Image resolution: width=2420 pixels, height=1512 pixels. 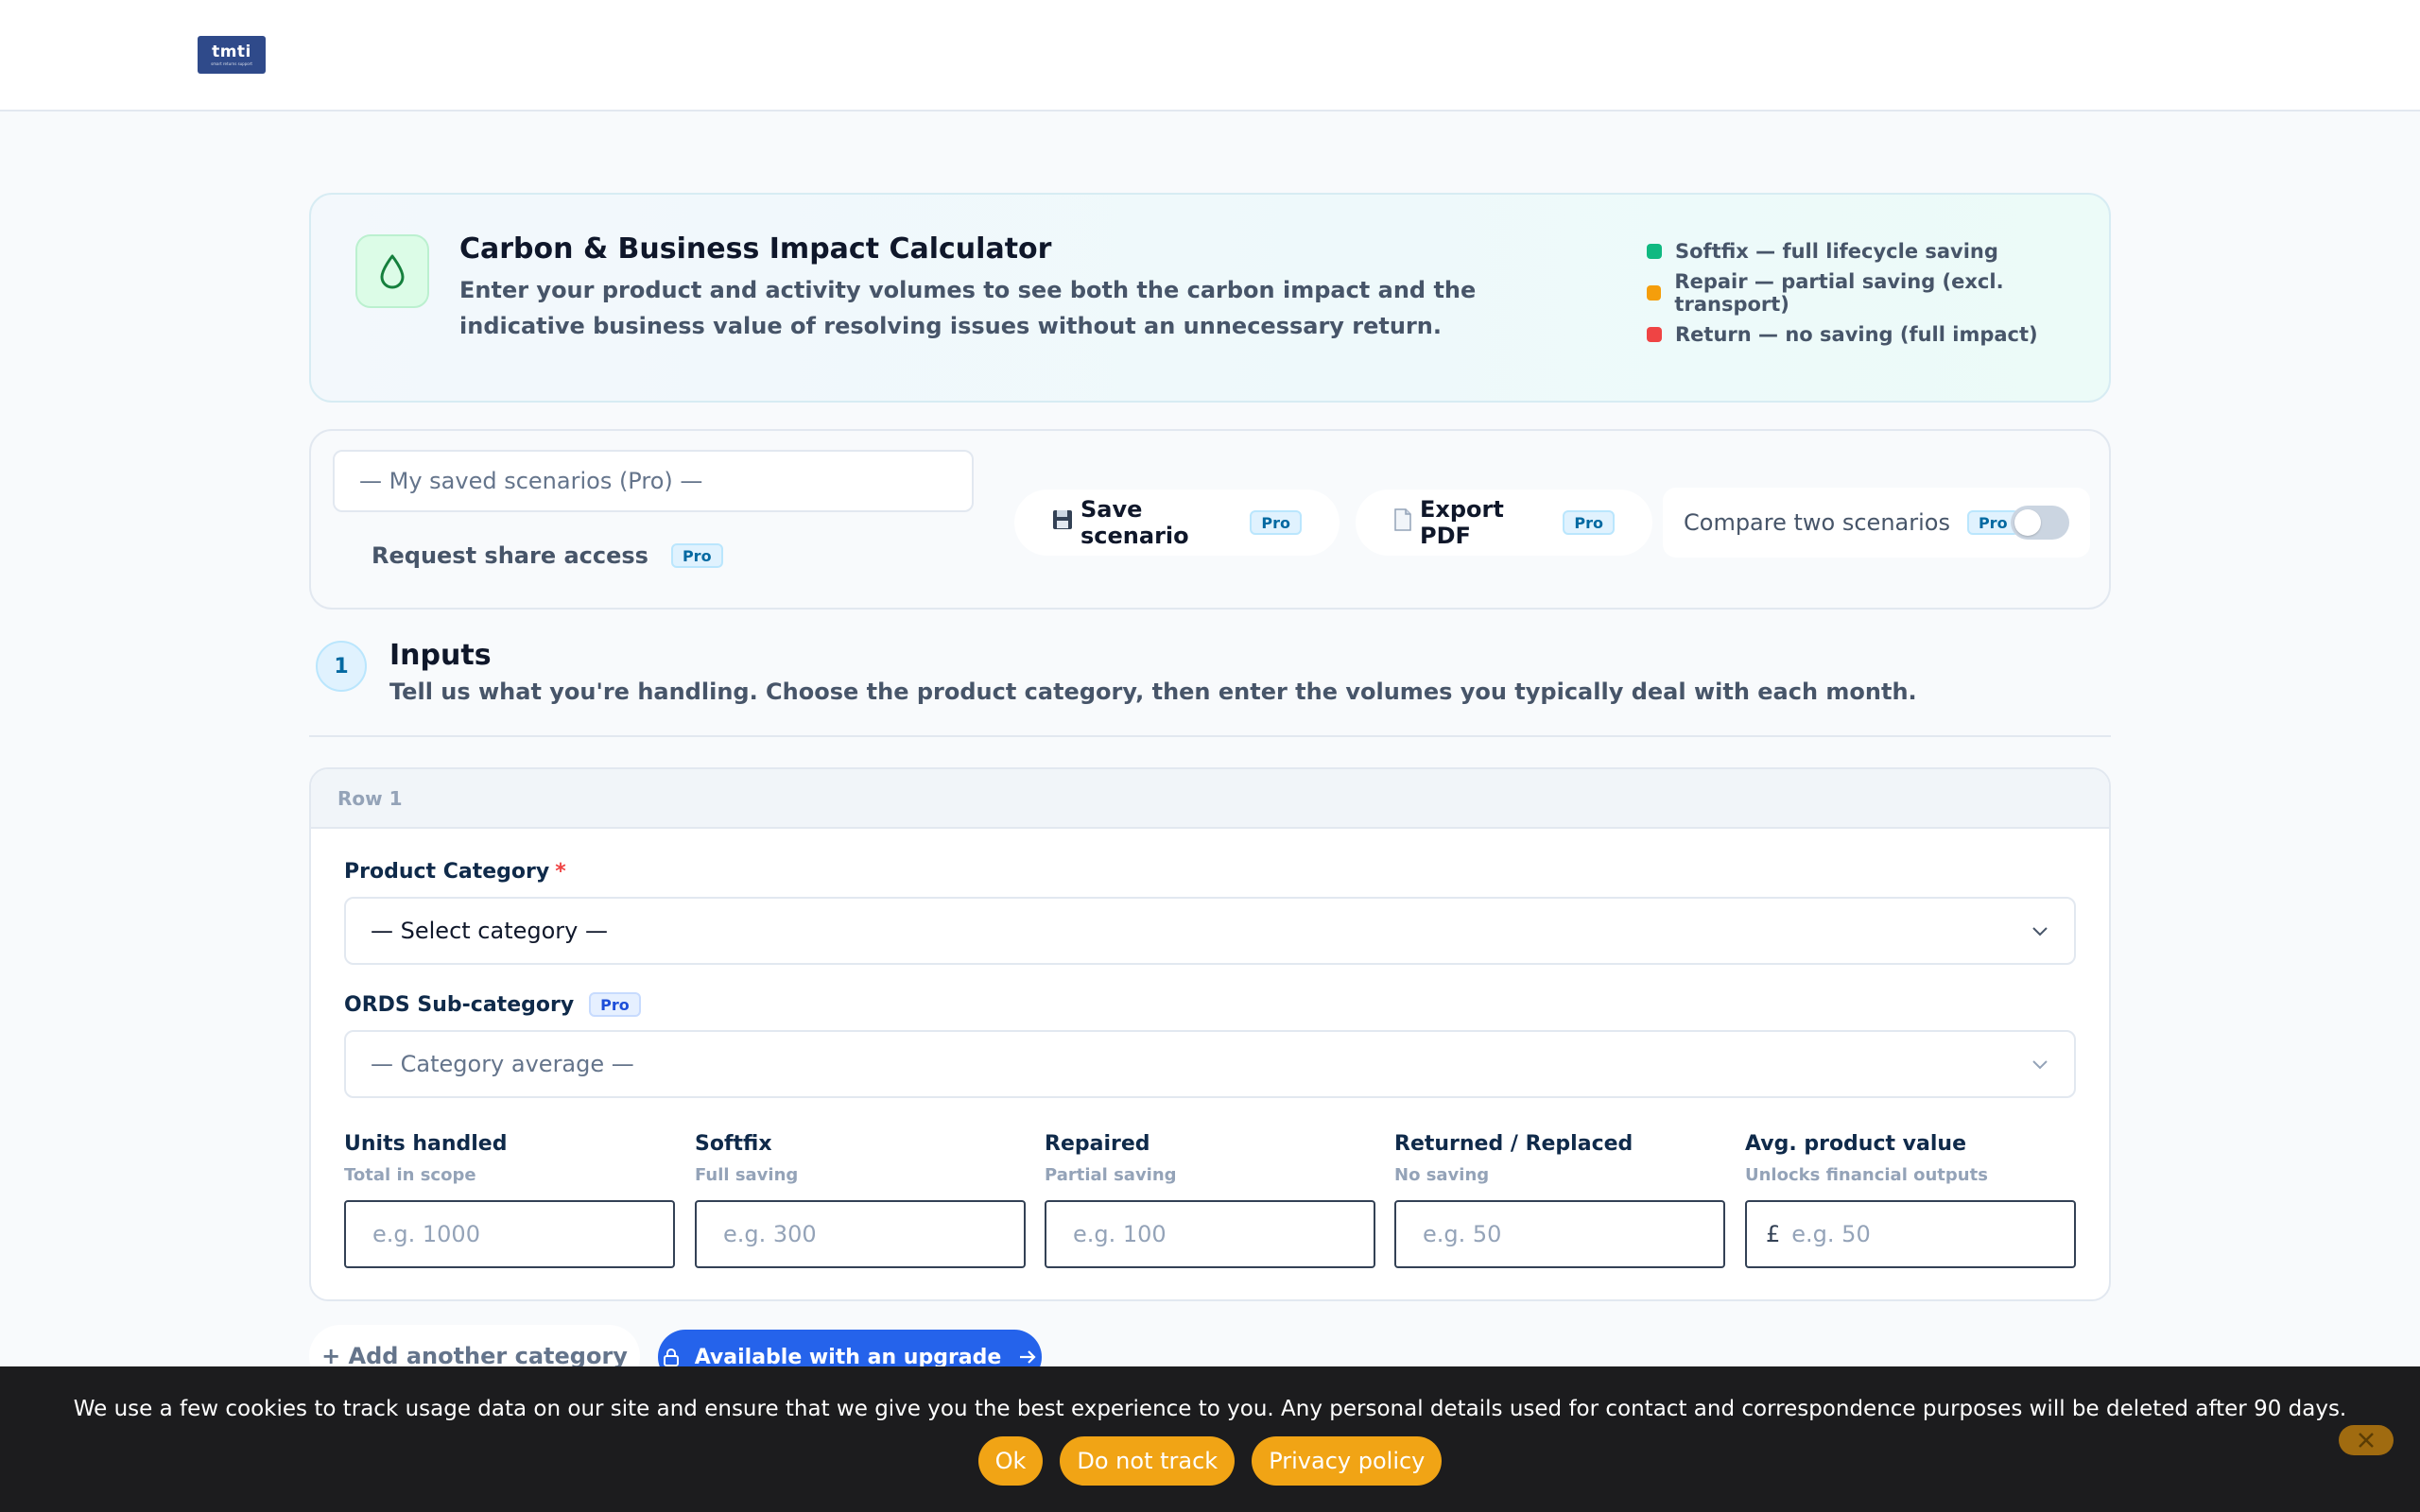 I want to click on repaired-field: Repaired Partial saving e.g. 100, so click(x=1210, y=1200).